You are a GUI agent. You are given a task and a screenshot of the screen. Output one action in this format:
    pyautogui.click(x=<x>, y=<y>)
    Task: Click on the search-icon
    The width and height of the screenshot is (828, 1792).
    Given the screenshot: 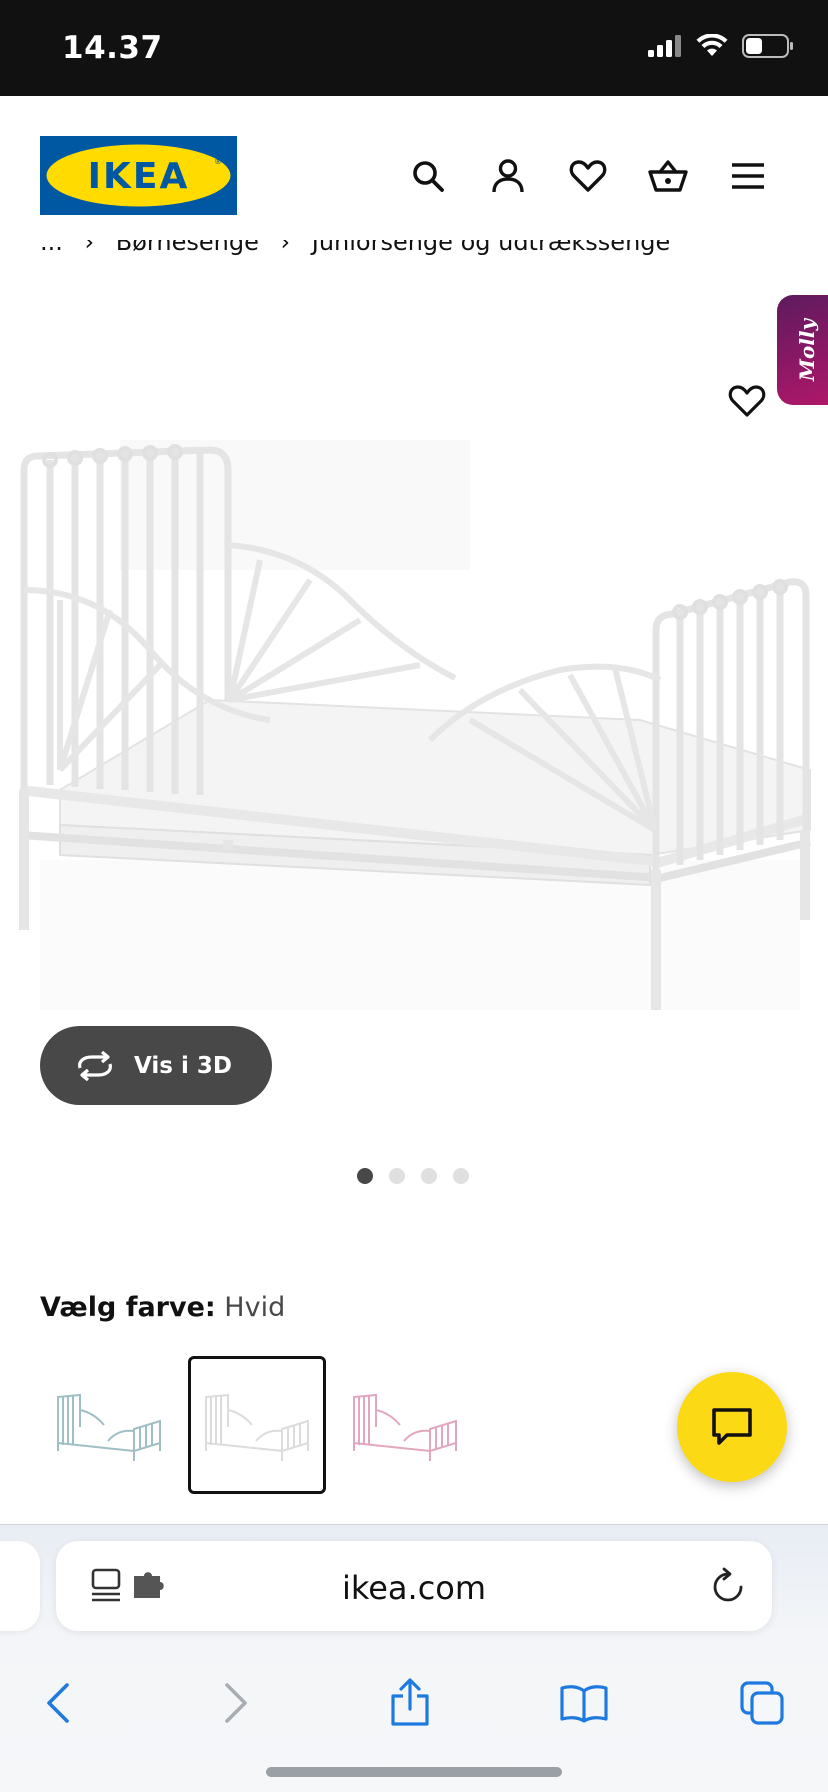 What is the action you would take?
    pyautogui.click(x=428, y=176)
    